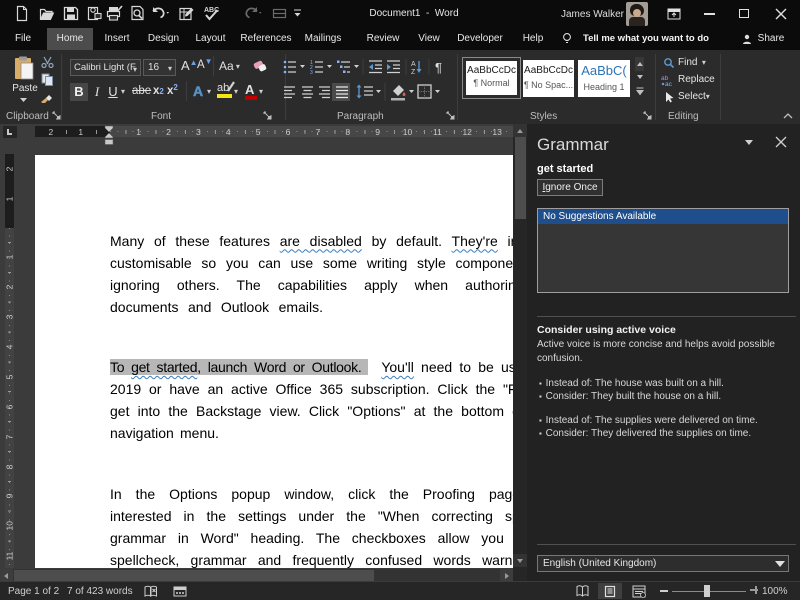 The width and height of the screenshot is (800, 600). Describe the element at coordinates (669, 84) in the screenshot. I see `svg-text: ac` at that location.